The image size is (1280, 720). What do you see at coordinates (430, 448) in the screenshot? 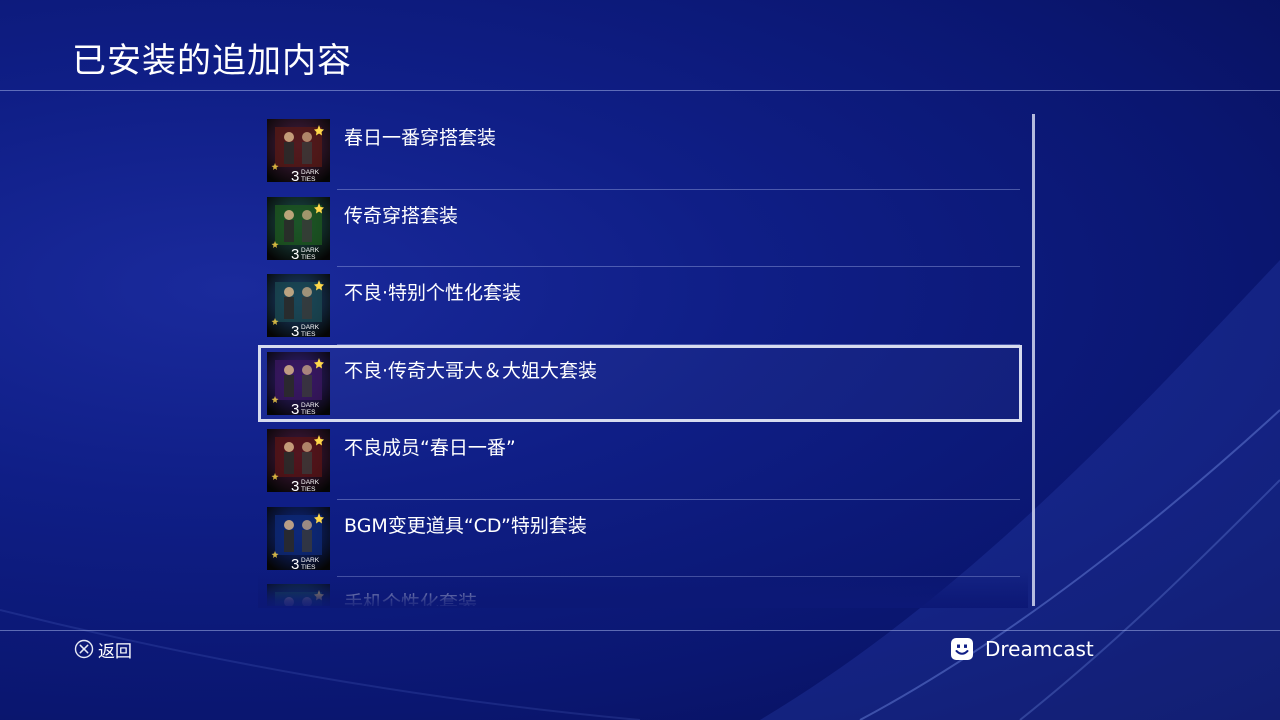
I see `list-item-label: 不良成员“春日一番”` at bounding box center [430, 448].